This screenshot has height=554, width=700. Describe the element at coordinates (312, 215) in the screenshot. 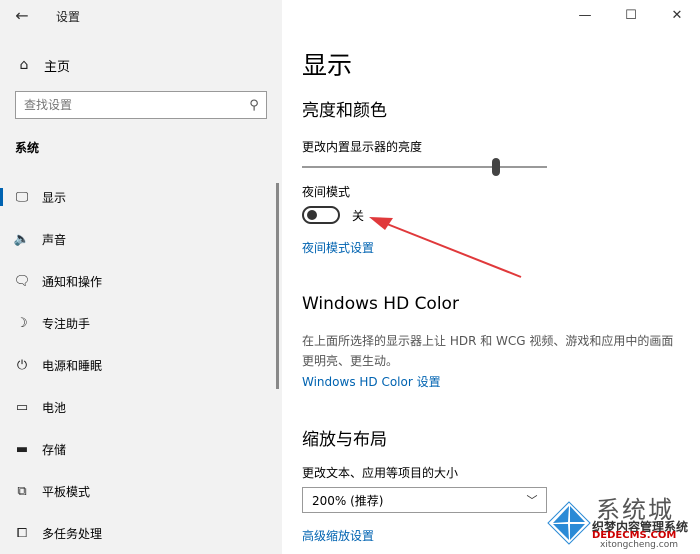

I see `toggle-knob` at that location.